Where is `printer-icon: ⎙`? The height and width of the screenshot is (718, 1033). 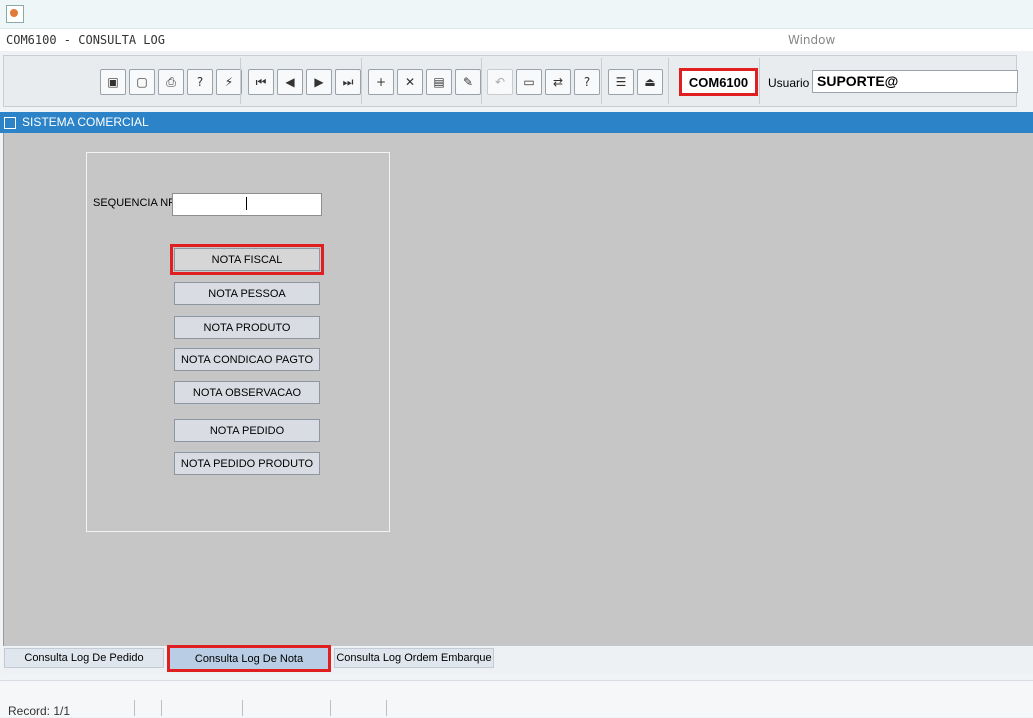
printer-icon: ⎙ is located at coordinates (171, 82).